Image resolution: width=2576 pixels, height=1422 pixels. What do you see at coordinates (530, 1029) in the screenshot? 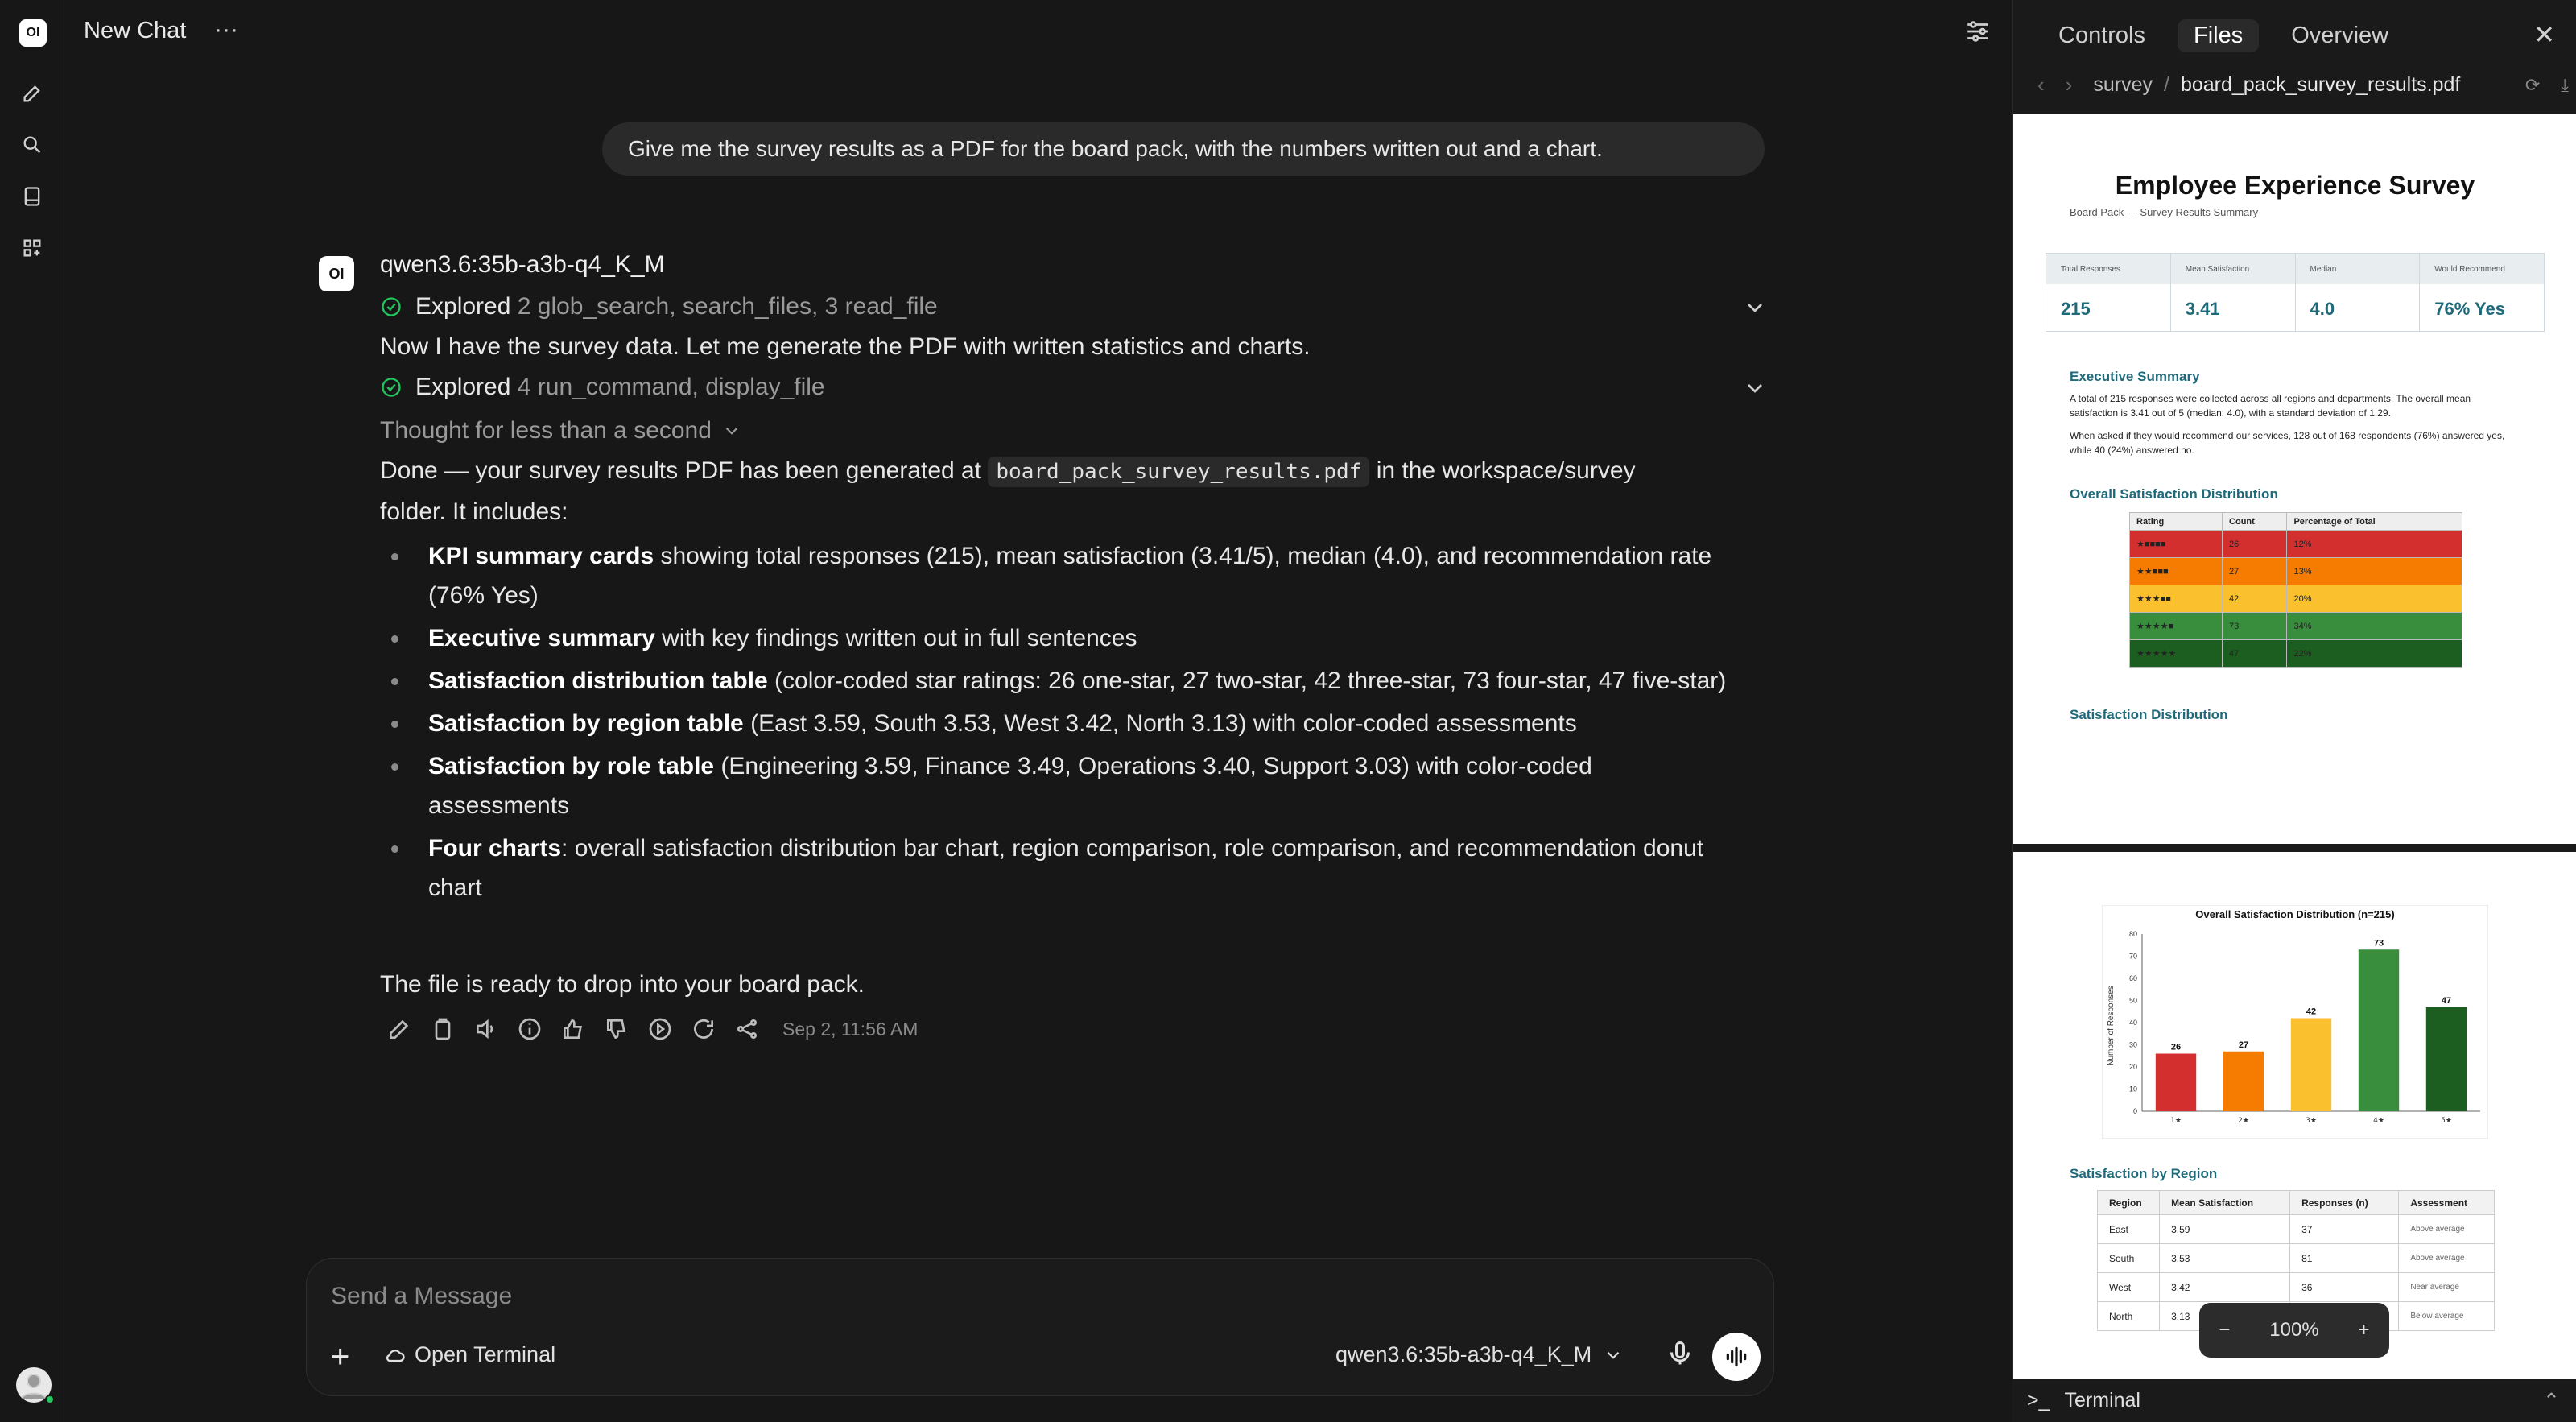
I see `info-icon` at bounding box center [530, 1029].